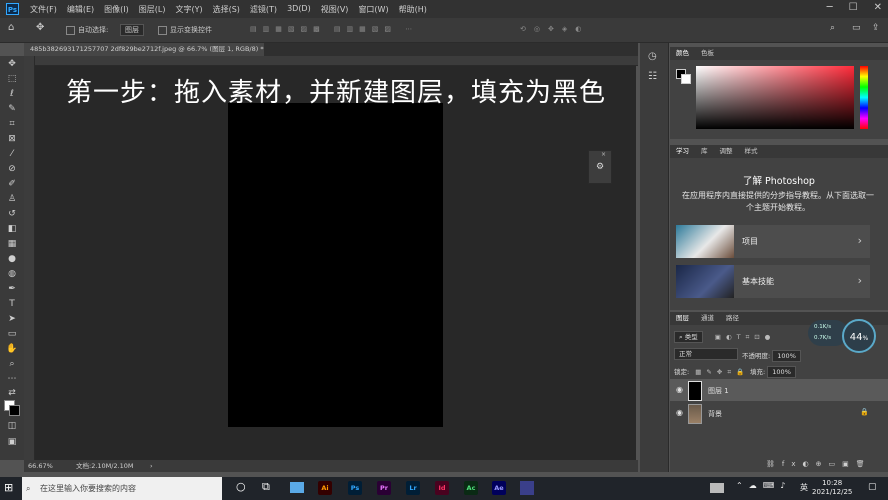 The height and width of the screenshot is (500, 888). What do you see at coordinates (773, 241) in the screenshot?
I see `learn-card-projects: 项目 ›` at bounding box center [773, 241].